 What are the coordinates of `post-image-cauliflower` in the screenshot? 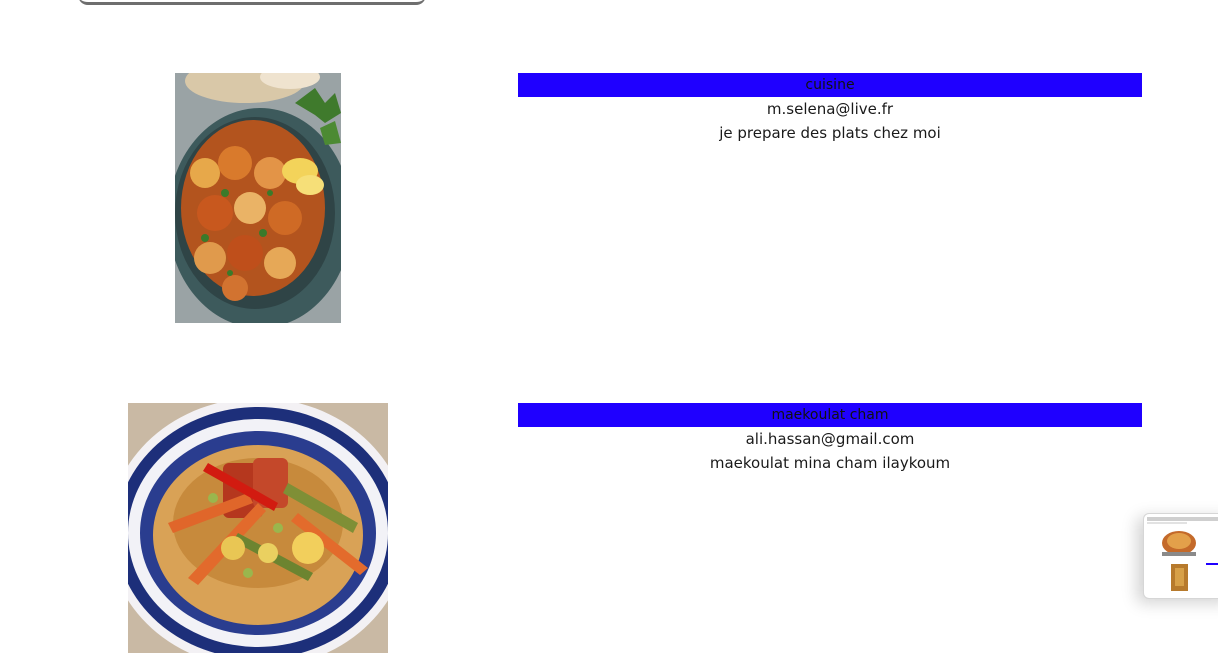 It's located at (258, 198).